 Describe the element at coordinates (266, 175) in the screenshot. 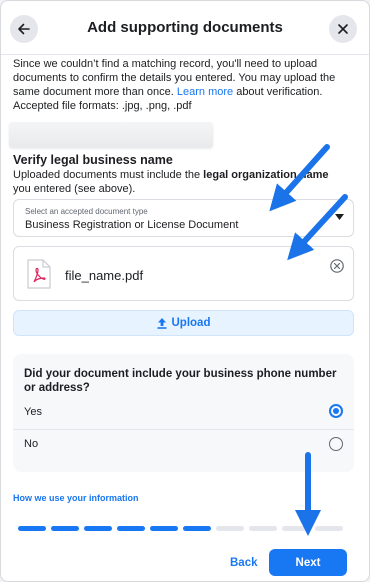

I see `description-bold: legal organization name` at that location.